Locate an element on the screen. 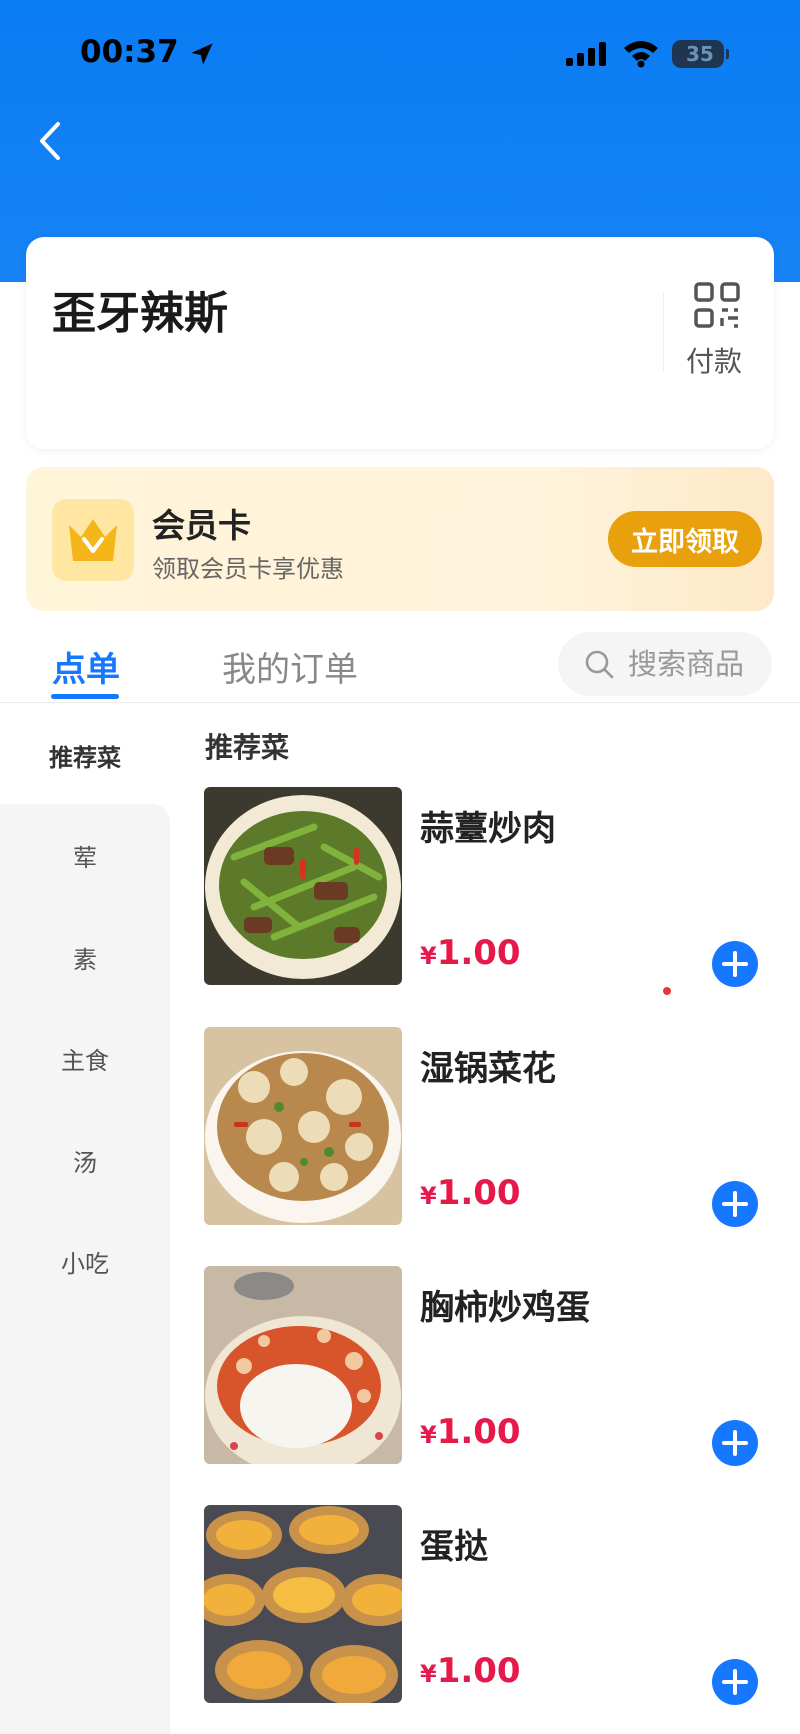 This screenshot has width=800, height=1734. product-item: 蒜薹炒肉 ¥1.00 is located at coordinates (502, 887).